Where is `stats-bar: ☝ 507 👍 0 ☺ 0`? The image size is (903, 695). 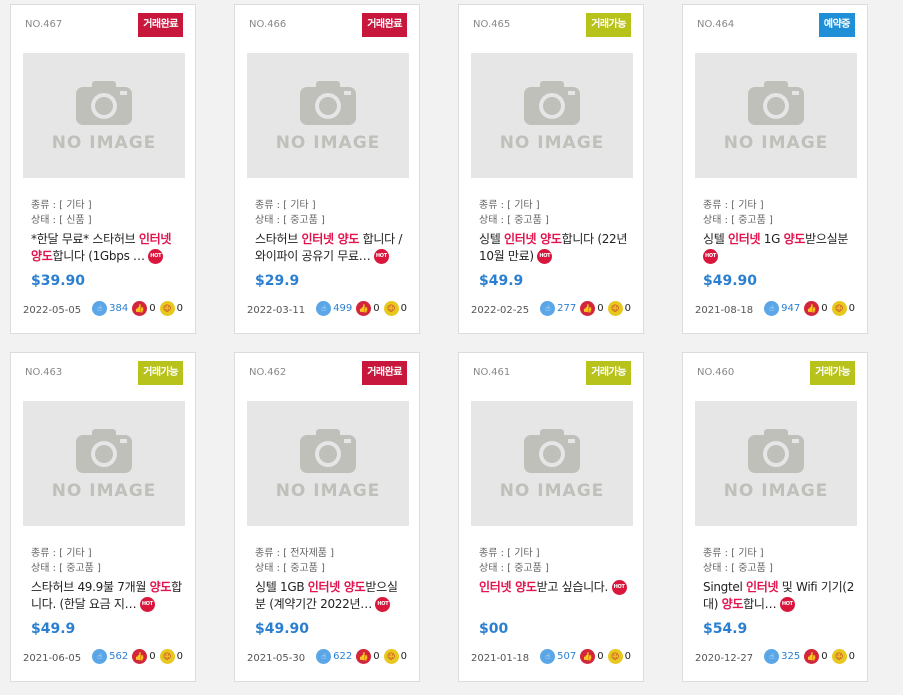
stats-bar: ☝ 507 👍 0 ☺ 0 is located at coordinates (583, 656).